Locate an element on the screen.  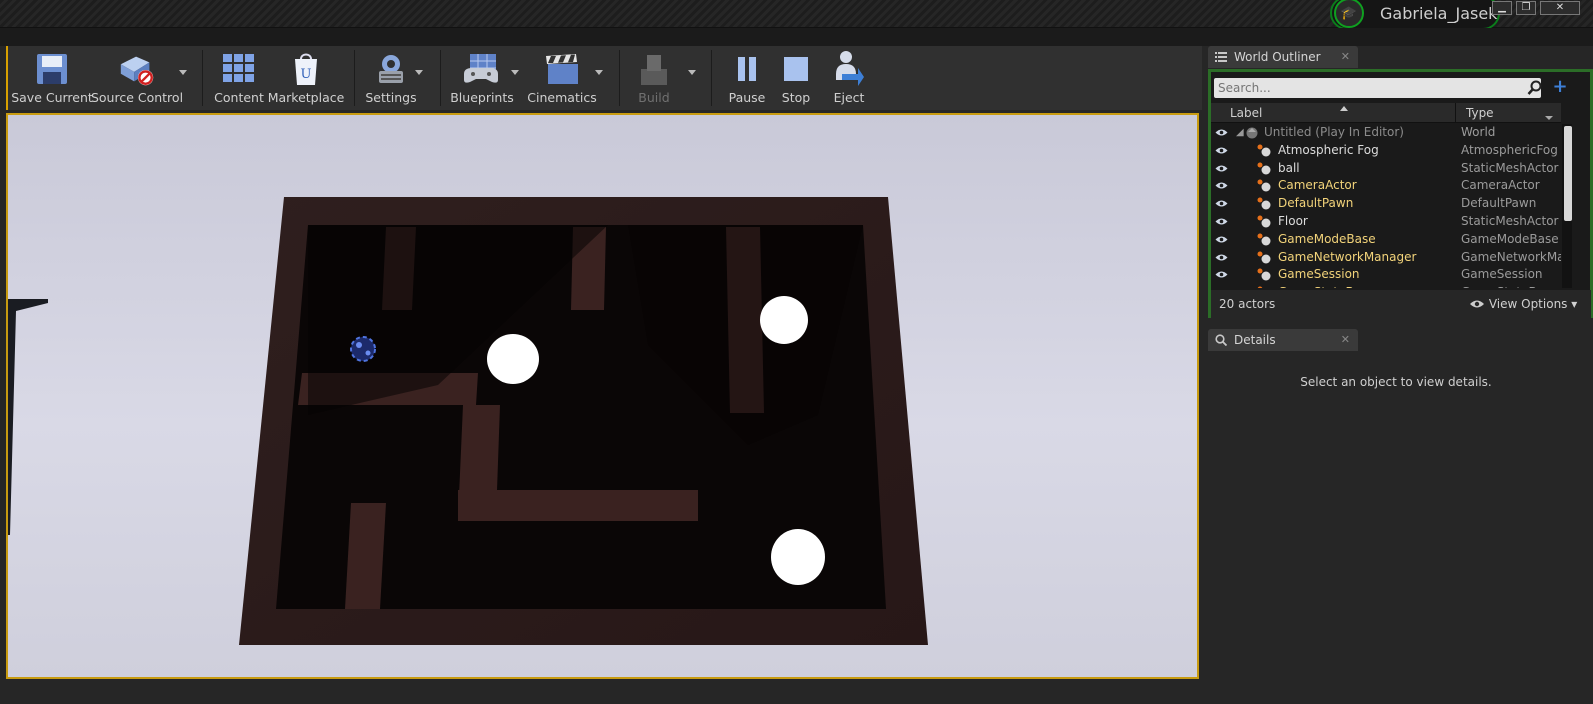
stop-button: Stop is located at coordinates (796, 78).